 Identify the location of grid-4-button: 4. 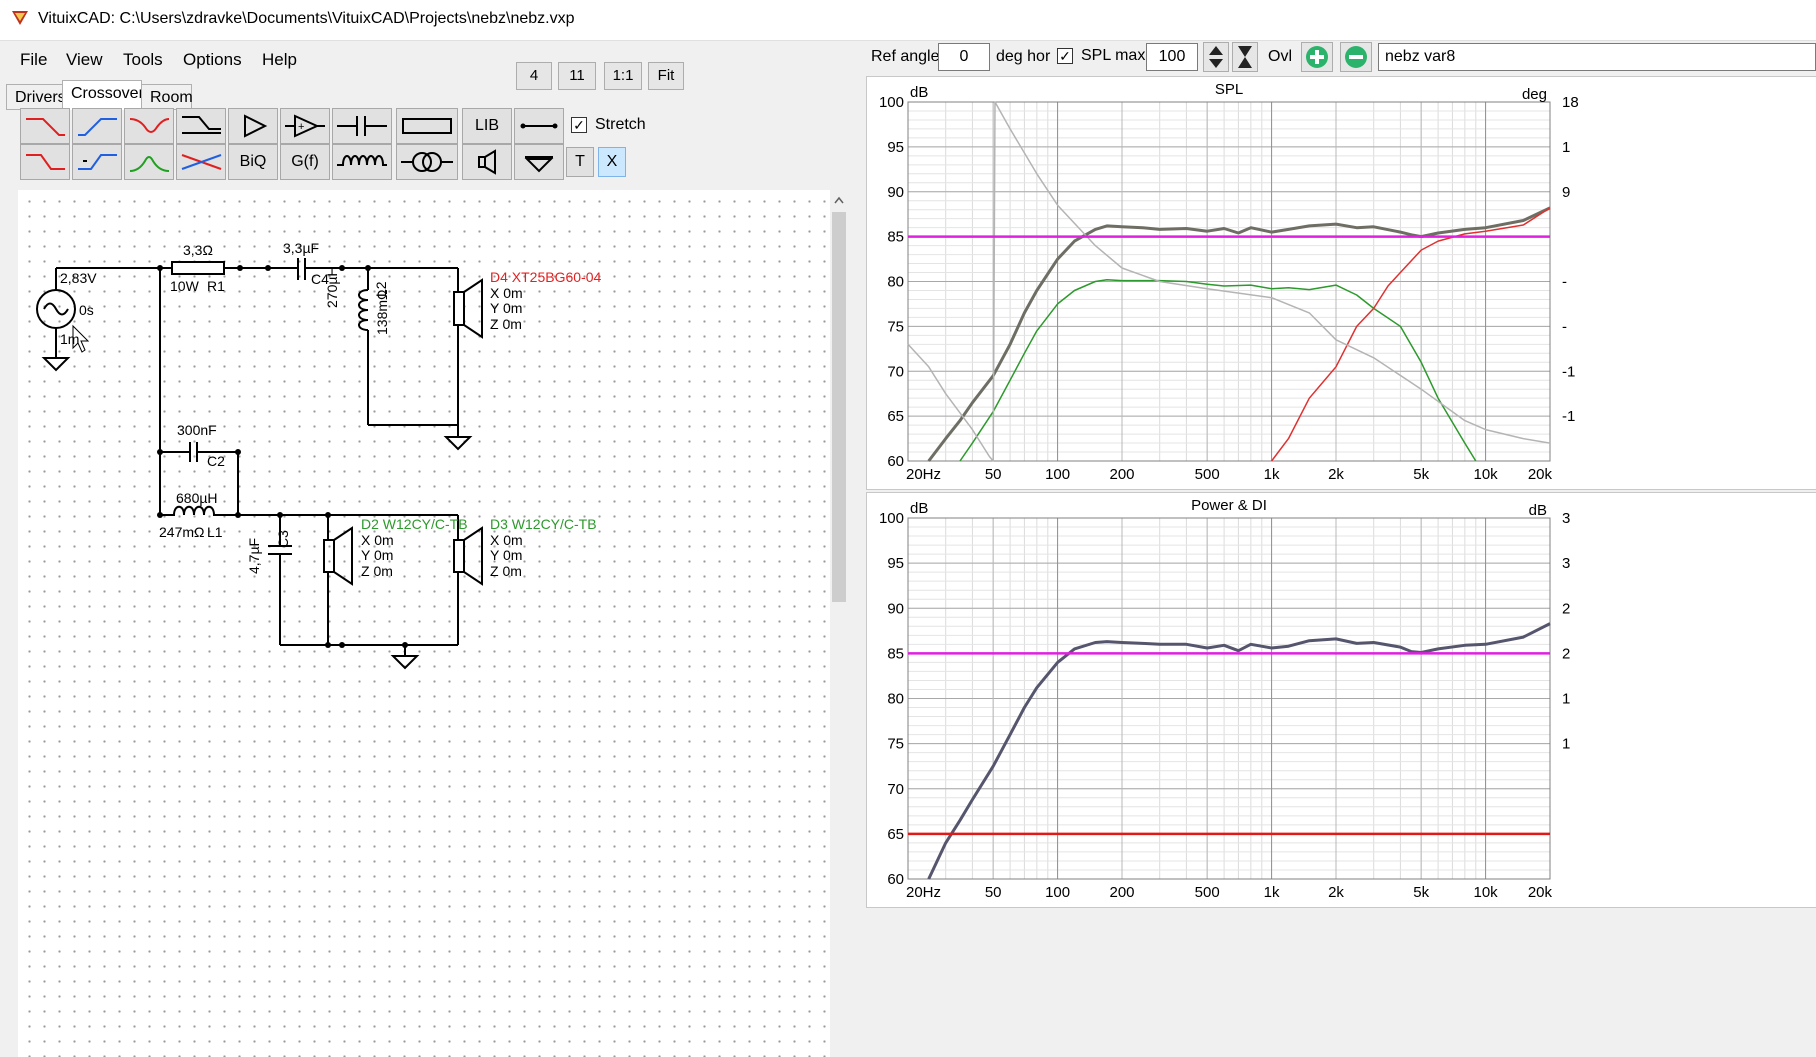
(534, 76).